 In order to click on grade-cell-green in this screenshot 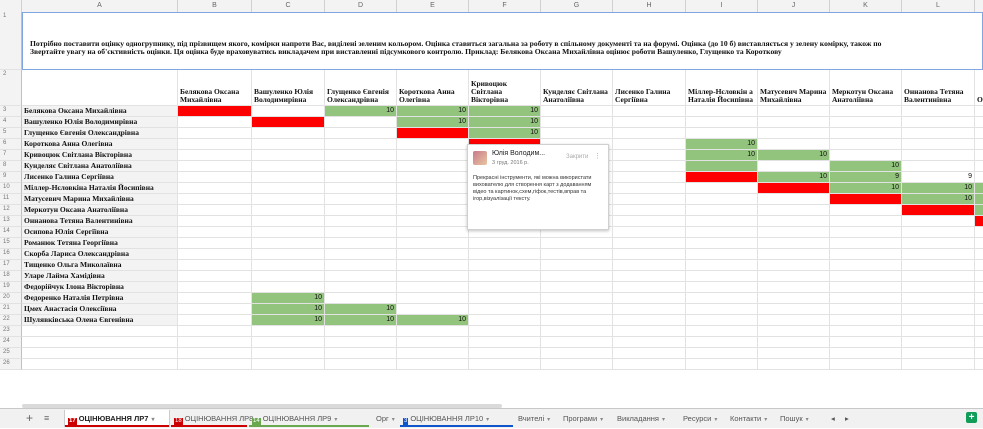, I will do `click(722, 166)`.